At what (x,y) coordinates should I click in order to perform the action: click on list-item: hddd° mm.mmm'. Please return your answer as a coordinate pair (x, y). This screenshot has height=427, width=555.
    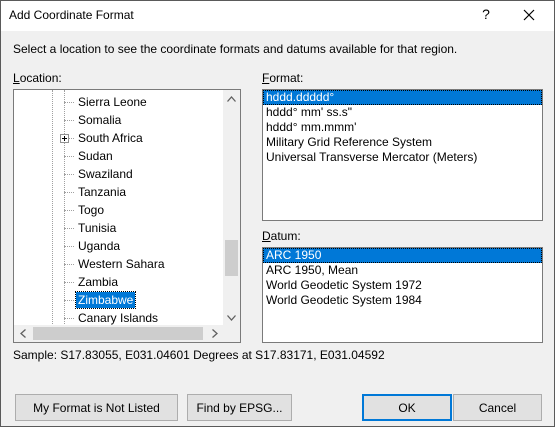
    Looking at the image, I should click on (402, 127).